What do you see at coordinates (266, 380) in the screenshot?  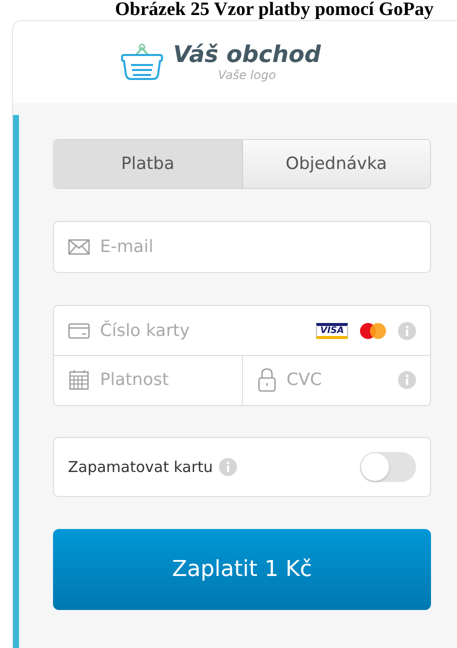 I see `padlock-icon` at bounding box center [266, 380].